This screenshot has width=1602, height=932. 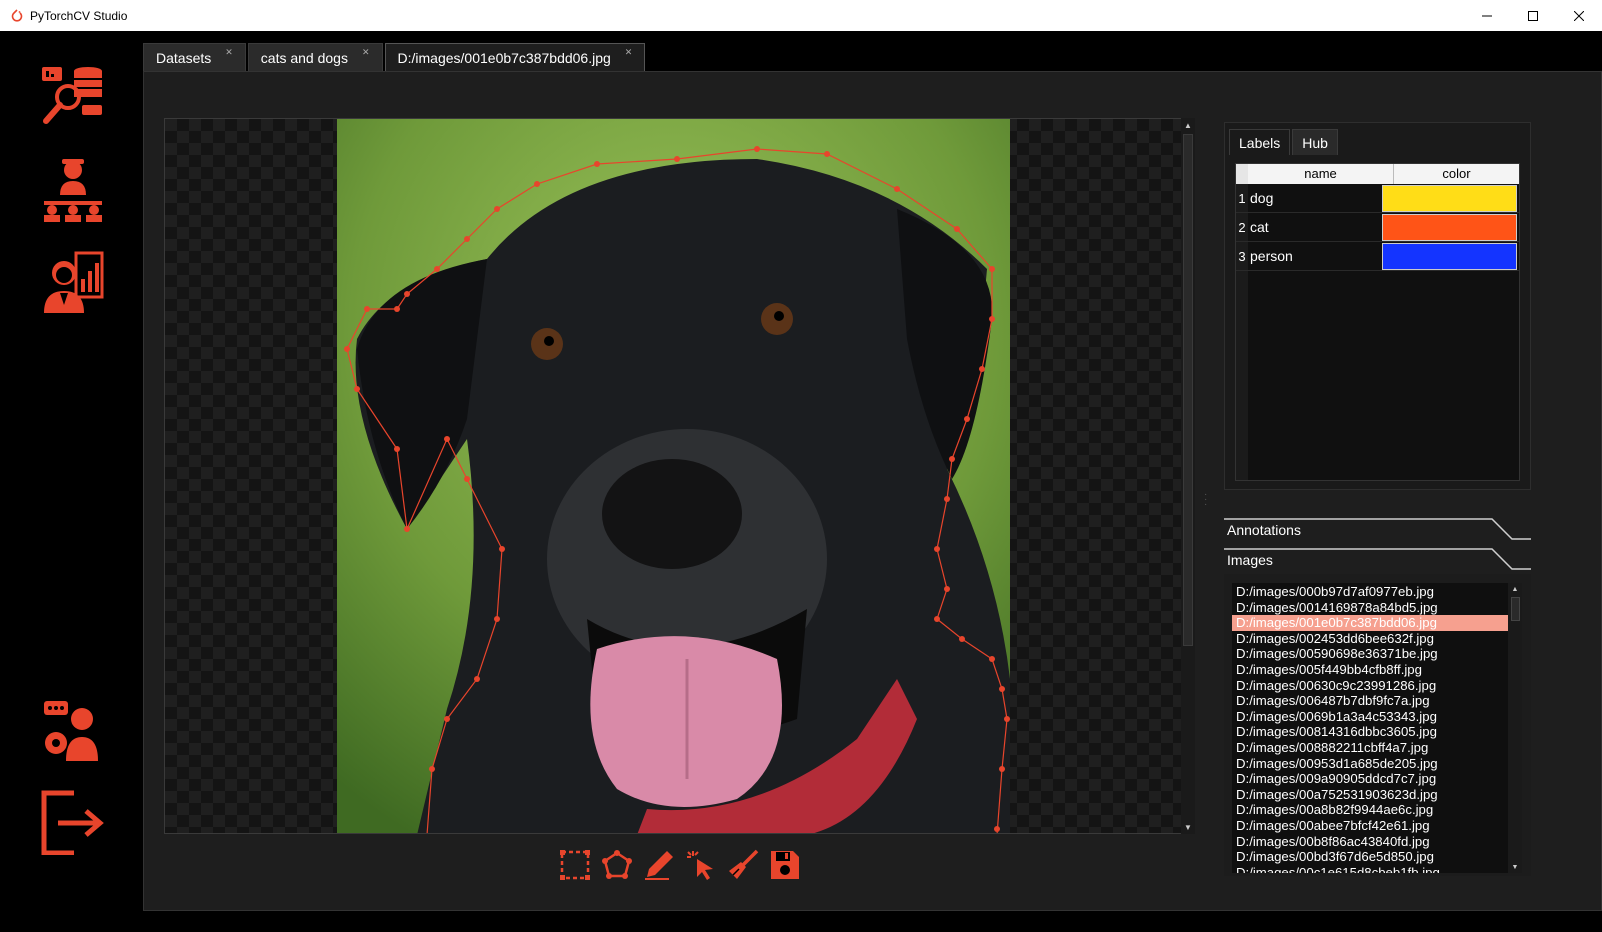 I want to click on team-workflow-icon, so click(x=73, y=190).